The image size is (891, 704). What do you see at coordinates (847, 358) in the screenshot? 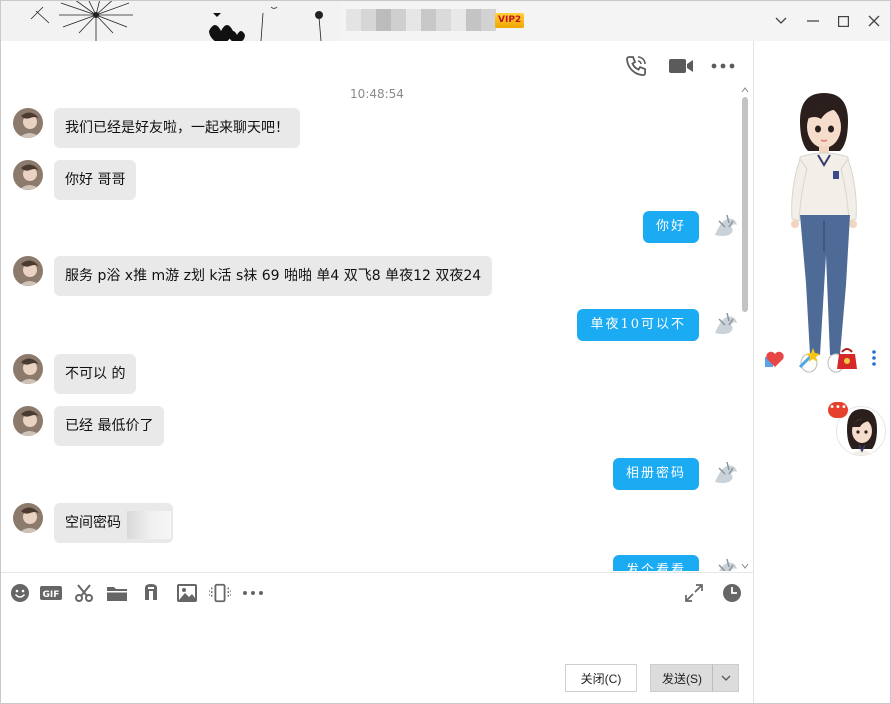
I see `red-bag-icon` at bounding box center [847, 358].